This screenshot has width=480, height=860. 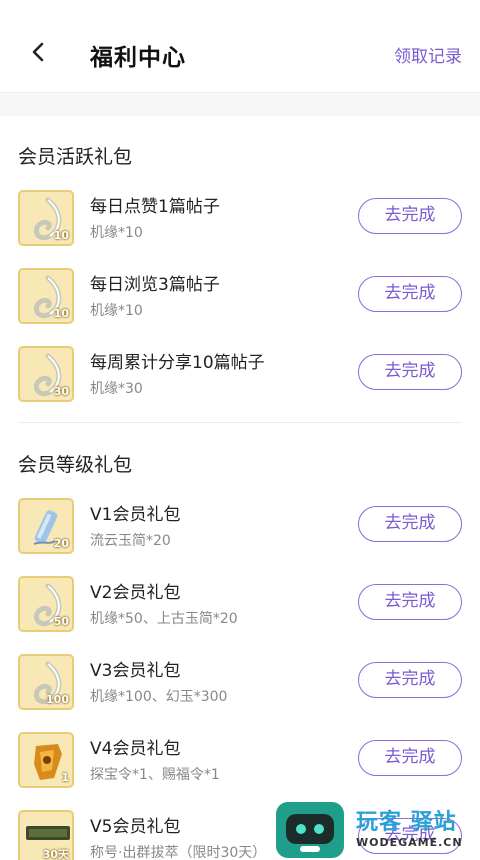 I want to click on task-title: 每周累计分享10篇帖子, so click(x=177, y=363).